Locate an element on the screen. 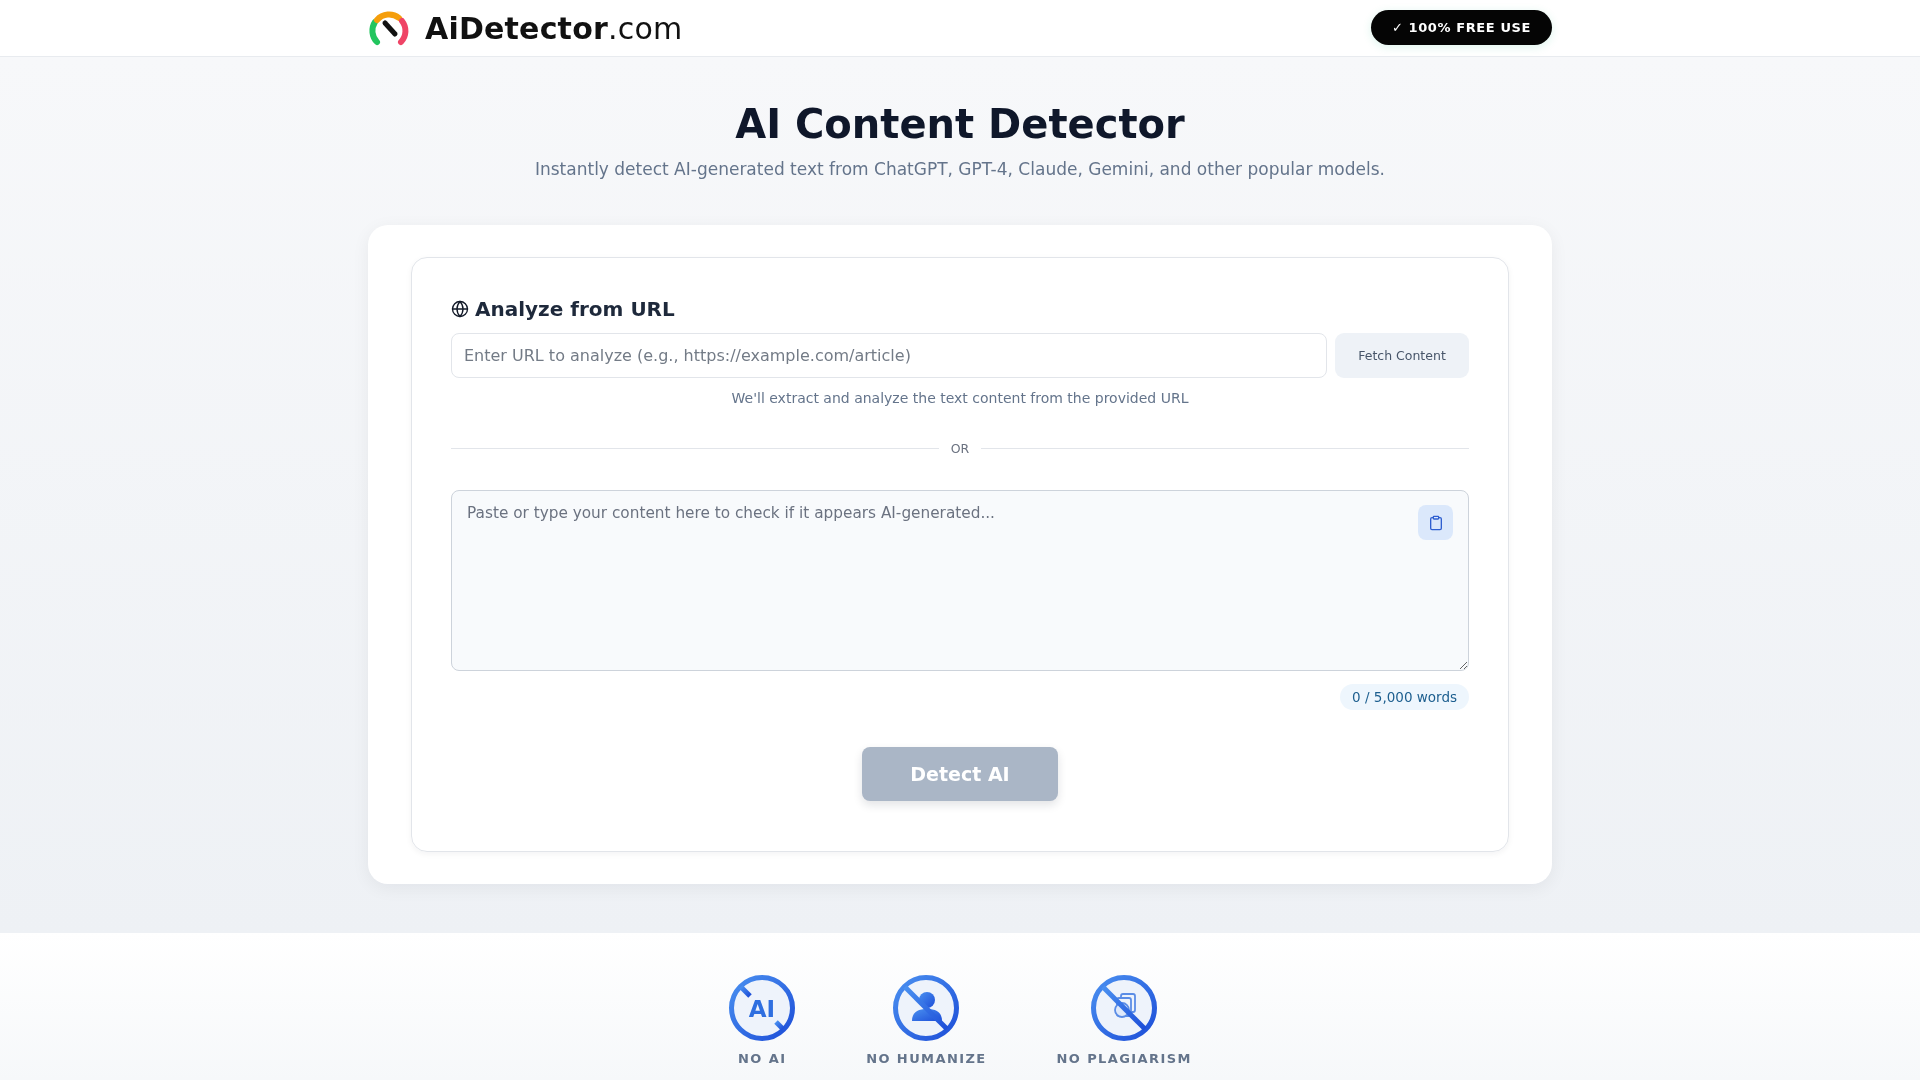 This screenshot has height=1080, width=1920. url-heading: Analyze from URL is located at coordinates (575, 309).